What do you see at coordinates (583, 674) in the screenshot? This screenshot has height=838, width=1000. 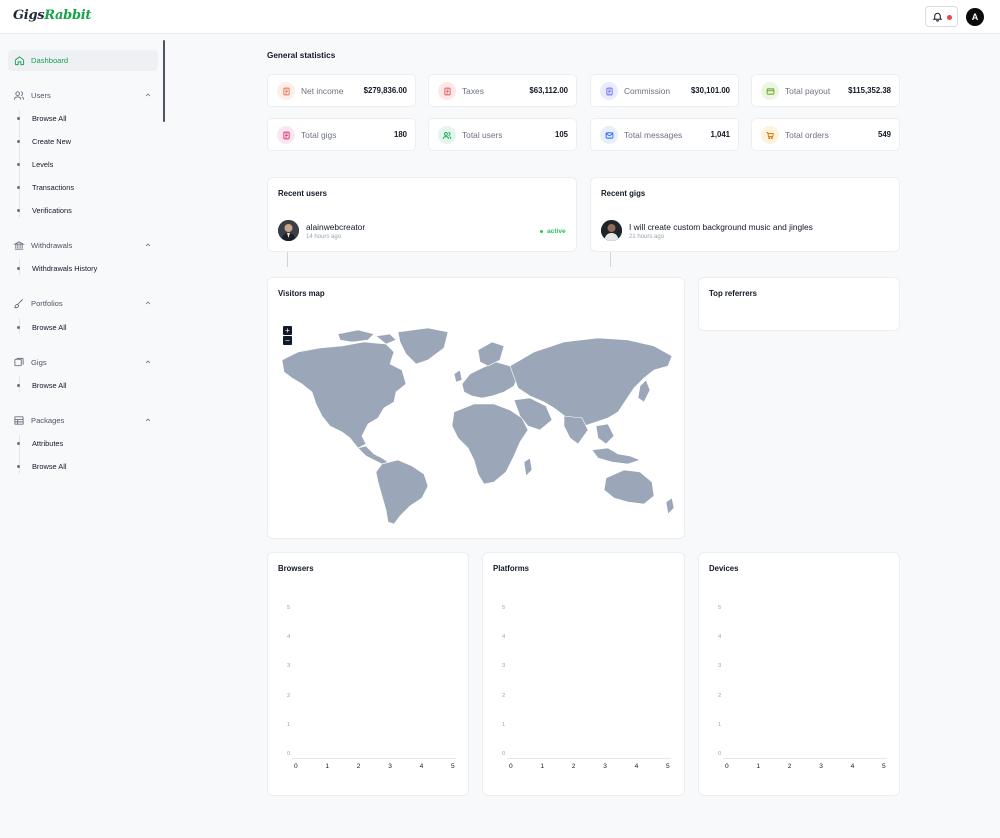 I see `platforms-panel: Platforms 5 4 3 2 1 00 1 2 3 4 5` at bounding box center [583, 674].